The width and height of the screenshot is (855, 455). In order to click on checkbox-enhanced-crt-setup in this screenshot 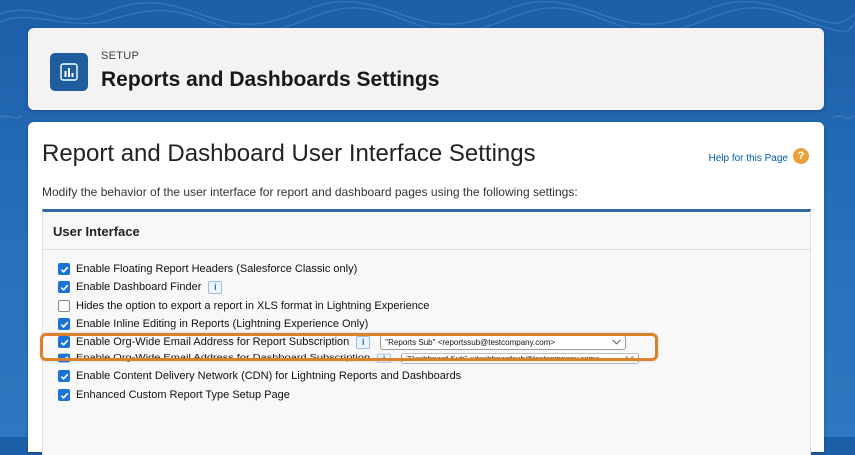, I will do `click(64, 395)`.